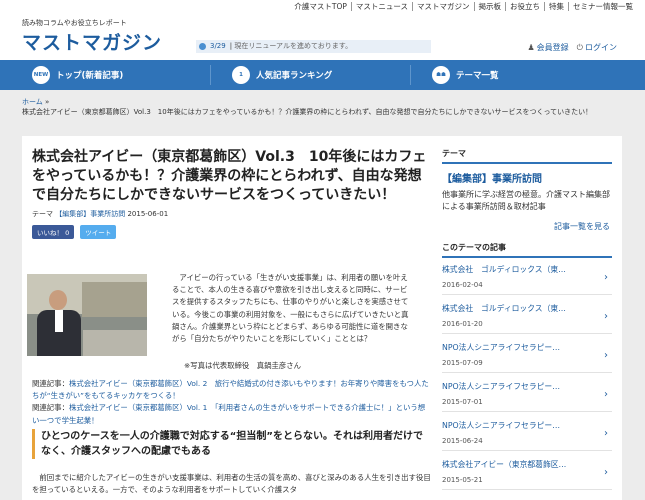 The image size is (645, 500). Describe the element at coordinates (527, 318) in the screenshot. I see `sidebar-article-item: 株式会社 ゴルディロックス（東… 2016-01-20 ›` at that location.